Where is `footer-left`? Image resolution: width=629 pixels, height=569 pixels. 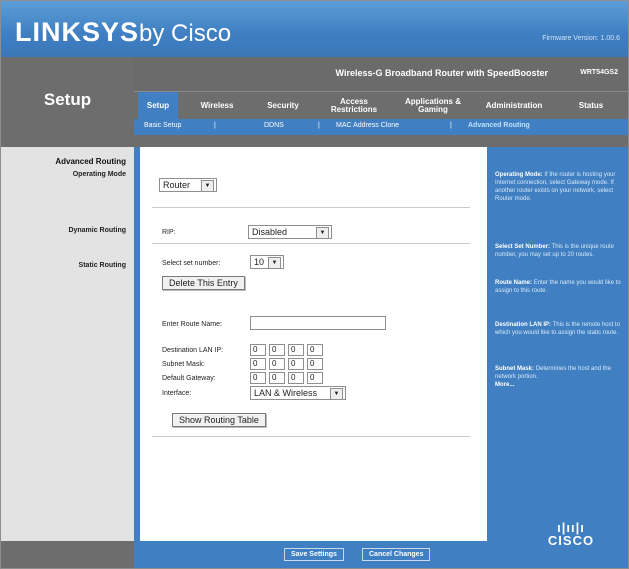 footer-left is located at coordinates (67, 554).